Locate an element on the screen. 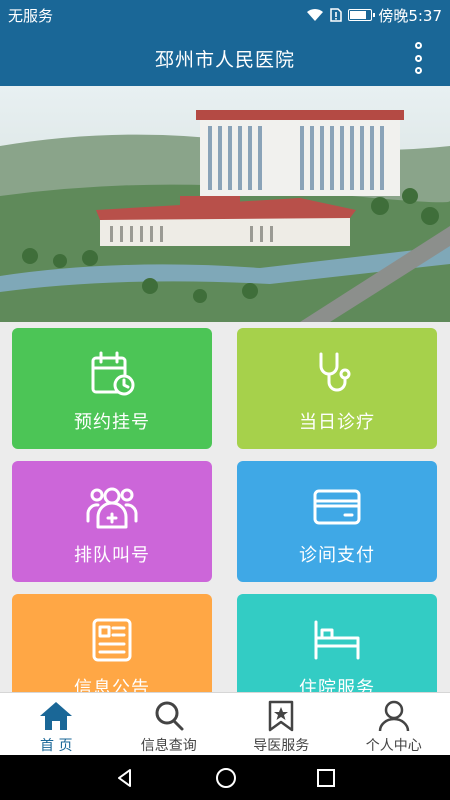 This screenshot has width=450, height=800. wifi-icon is located at coordinates (315, 14).